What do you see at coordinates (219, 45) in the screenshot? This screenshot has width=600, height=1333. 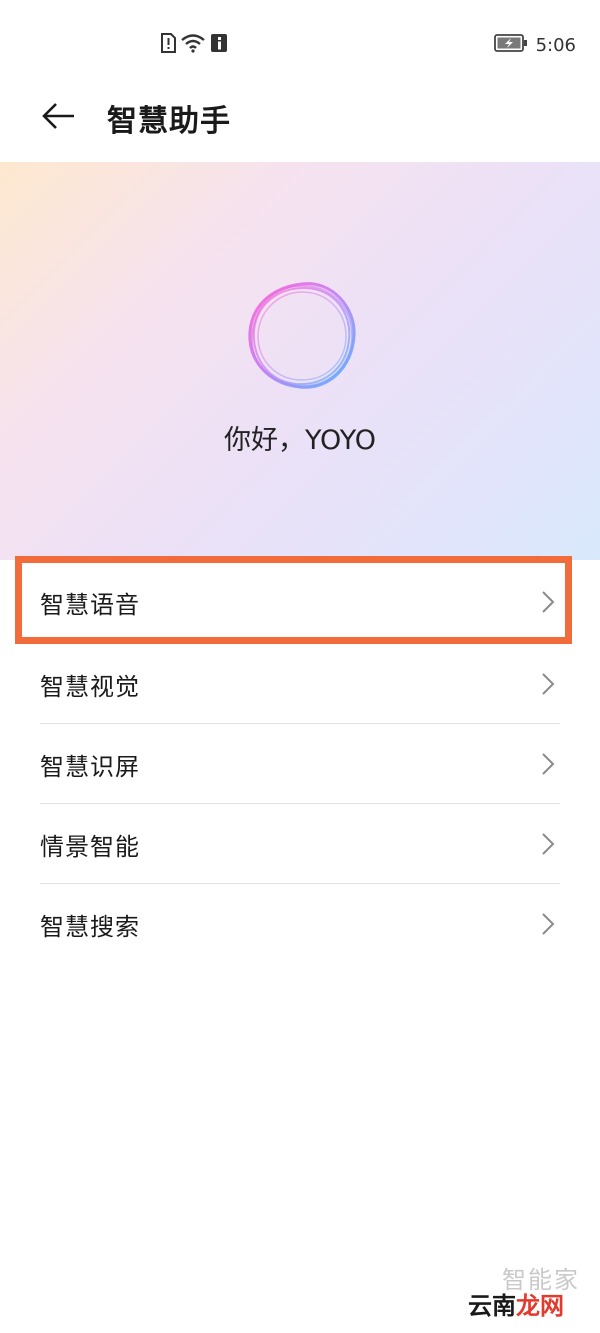 I see `info-icon` at bounding box center [219, 45].